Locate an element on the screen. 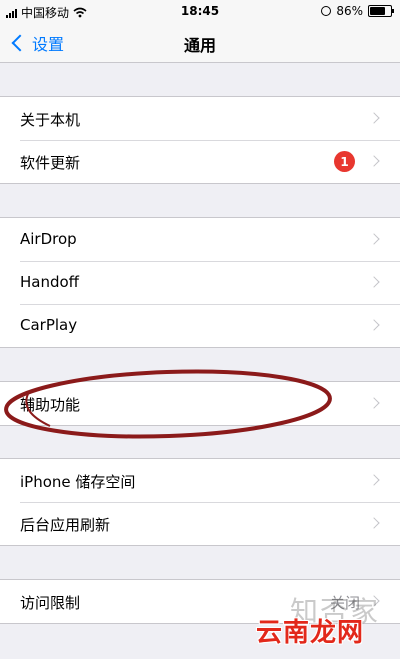  row-label: Handoff is located at coordinates (50, 282).